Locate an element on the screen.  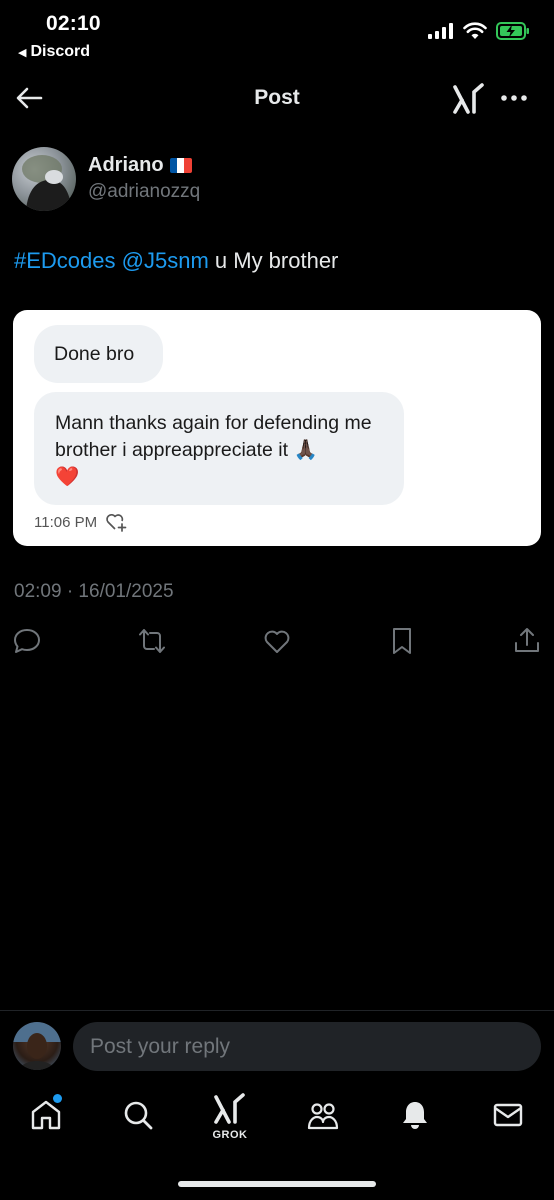
divider is located at coordinates (277, 1010).